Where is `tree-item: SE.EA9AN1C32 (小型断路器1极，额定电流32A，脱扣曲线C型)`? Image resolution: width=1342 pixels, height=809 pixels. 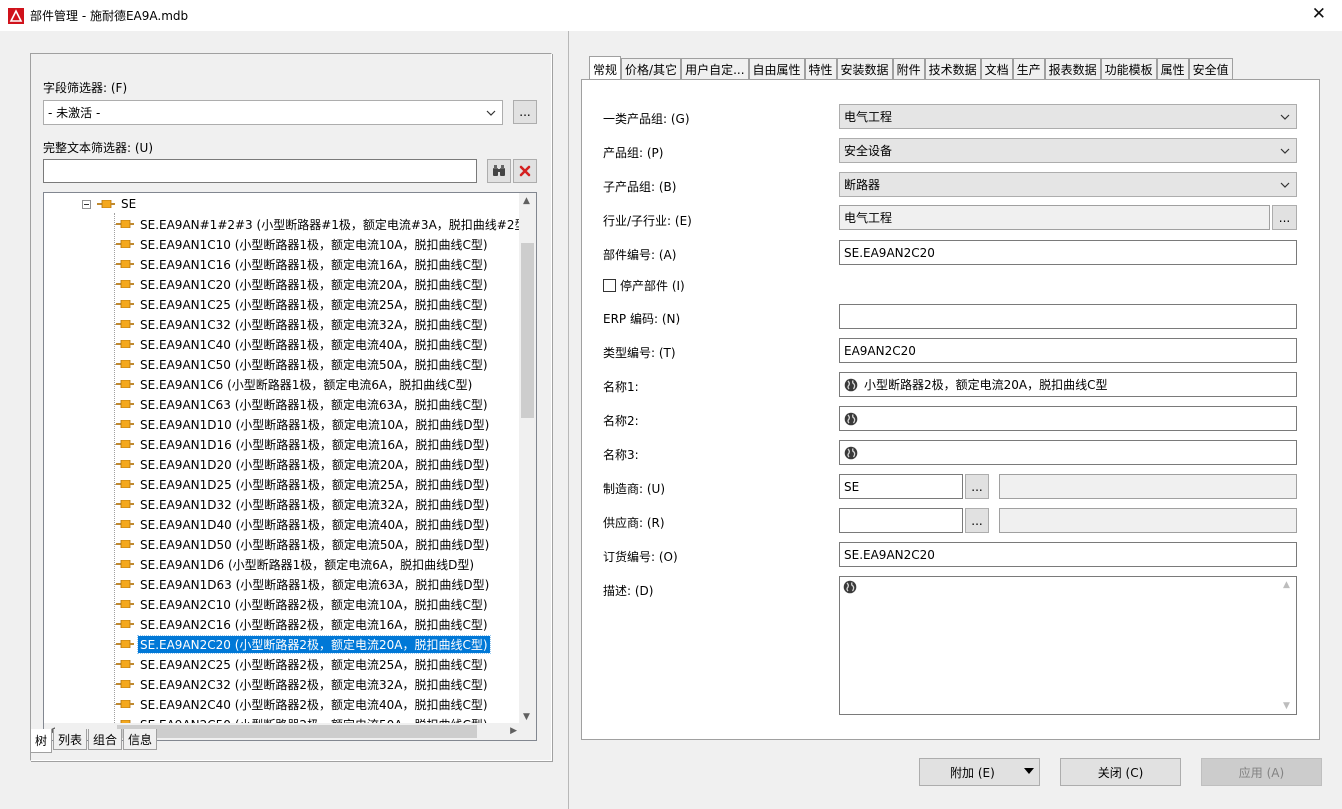 tree-item: SE.EA9AN1C32 (小型断路器1极，额定电流32A，脱扣曲线C型) is located at coordinates (302, 324).